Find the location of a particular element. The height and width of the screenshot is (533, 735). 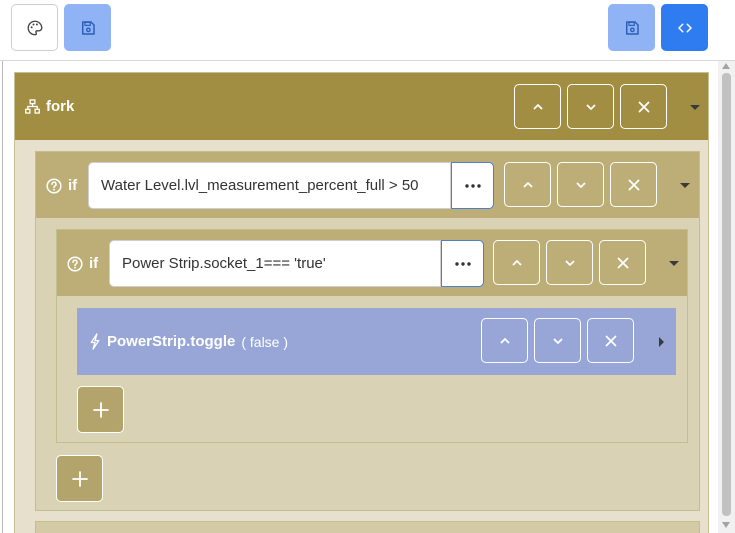

theme-button is located at coordinates (34, 27).